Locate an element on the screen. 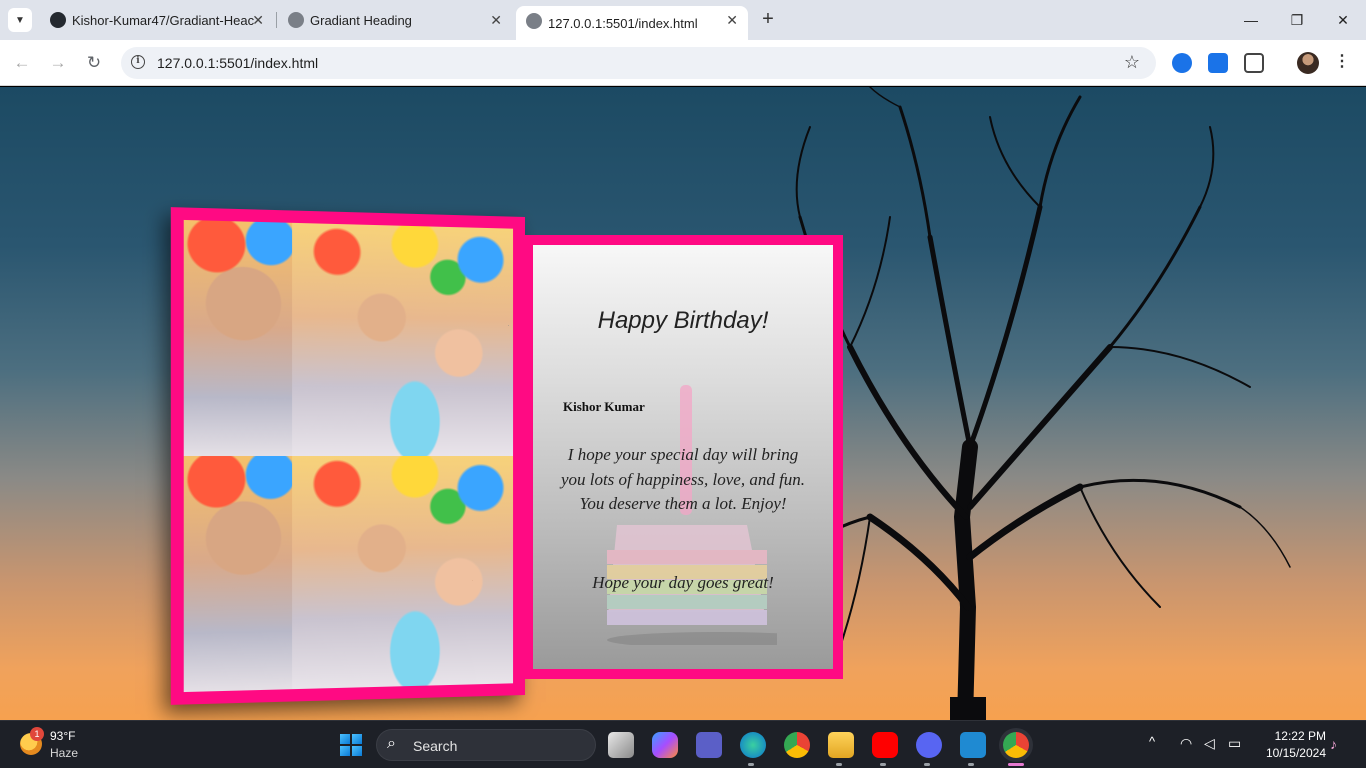 This screenshot has height=768, width=1366. window-close-button: ✕ is located at coordinates (1343, 20).